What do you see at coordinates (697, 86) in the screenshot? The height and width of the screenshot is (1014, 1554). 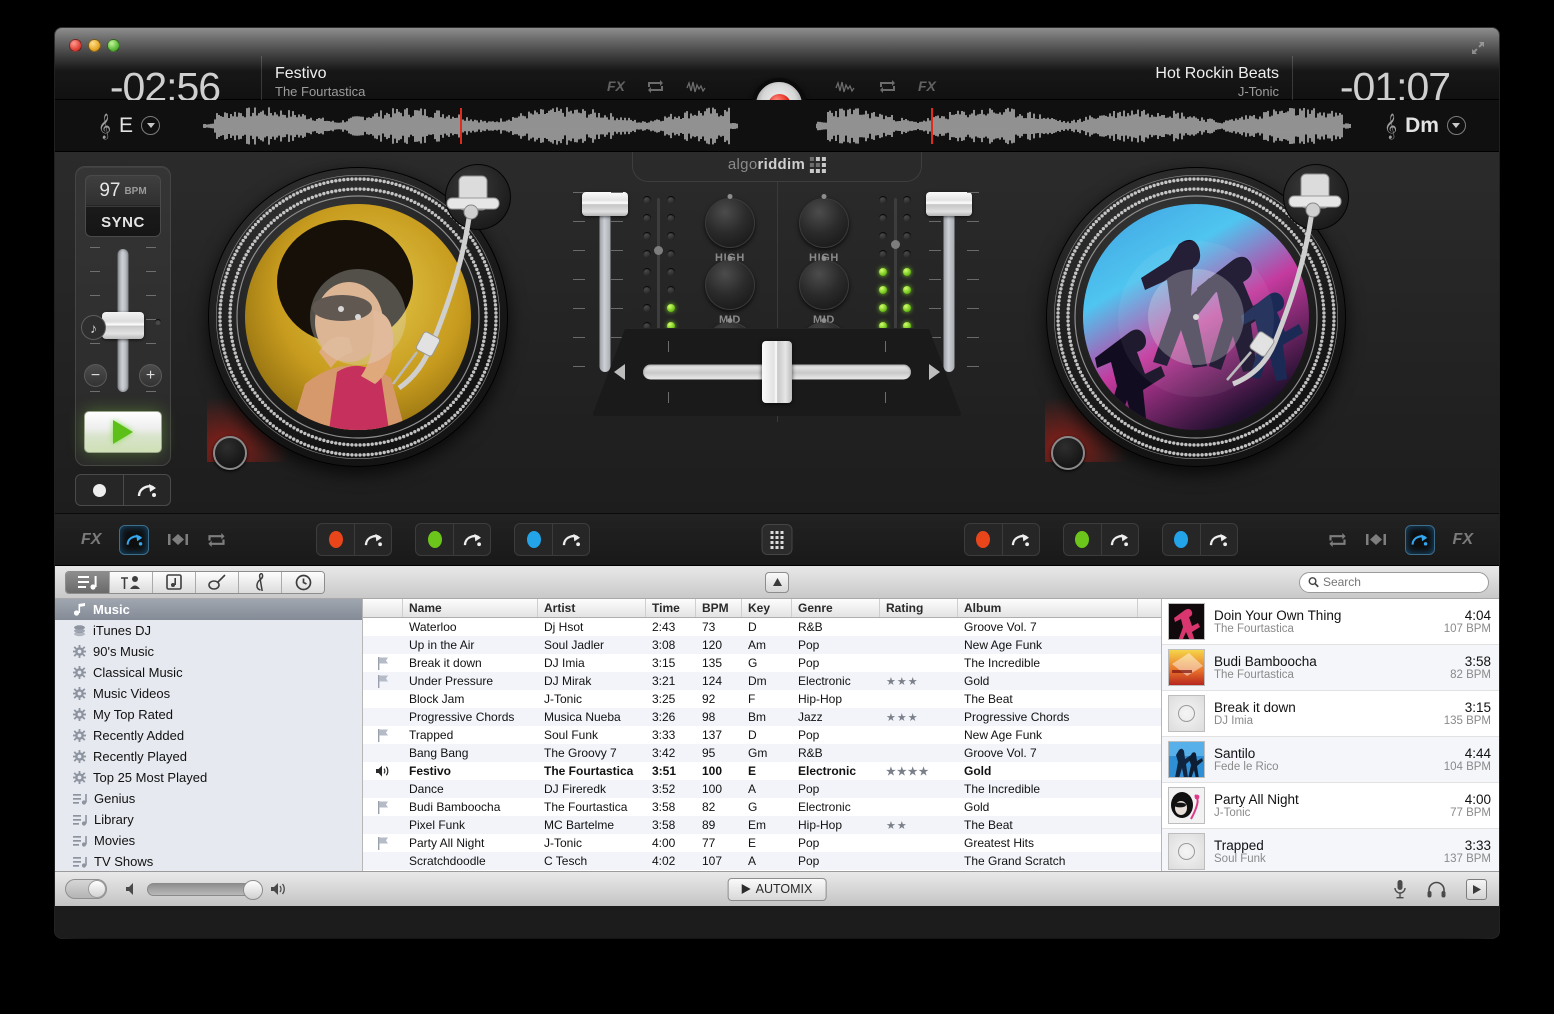 I see `deck-left-waveform-icon` at bounding box center [697, 86].